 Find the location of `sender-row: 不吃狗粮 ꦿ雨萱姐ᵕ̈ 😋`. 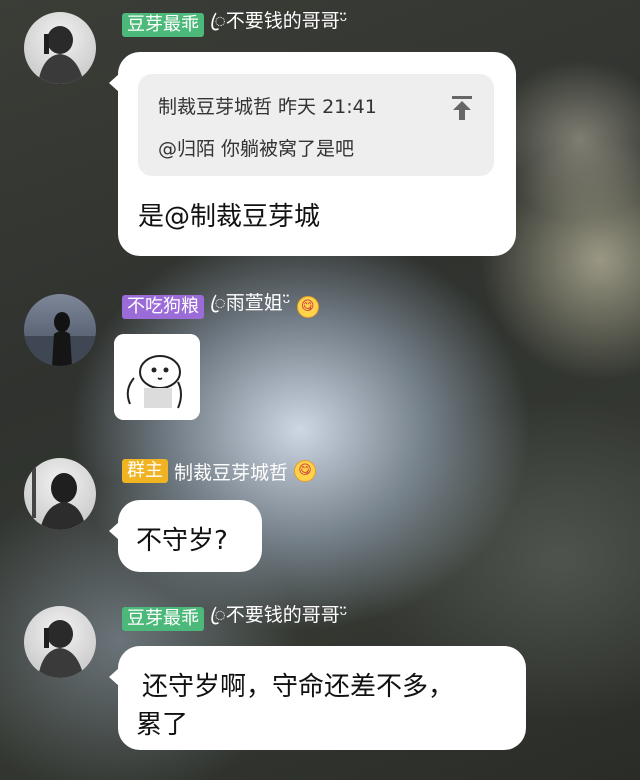

sender-row: 不吃狗粮 ꦿ雨萱姐ᵕ̈ 😋 is located at coordinates (220, 306).